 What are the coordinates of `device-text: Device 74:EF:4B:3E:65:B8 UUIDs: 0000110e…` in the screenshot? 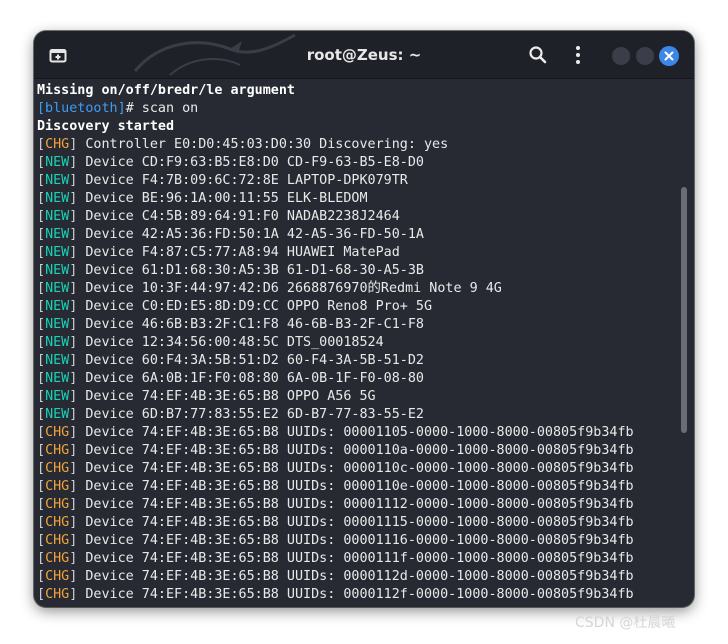 It's located at (355, 486).